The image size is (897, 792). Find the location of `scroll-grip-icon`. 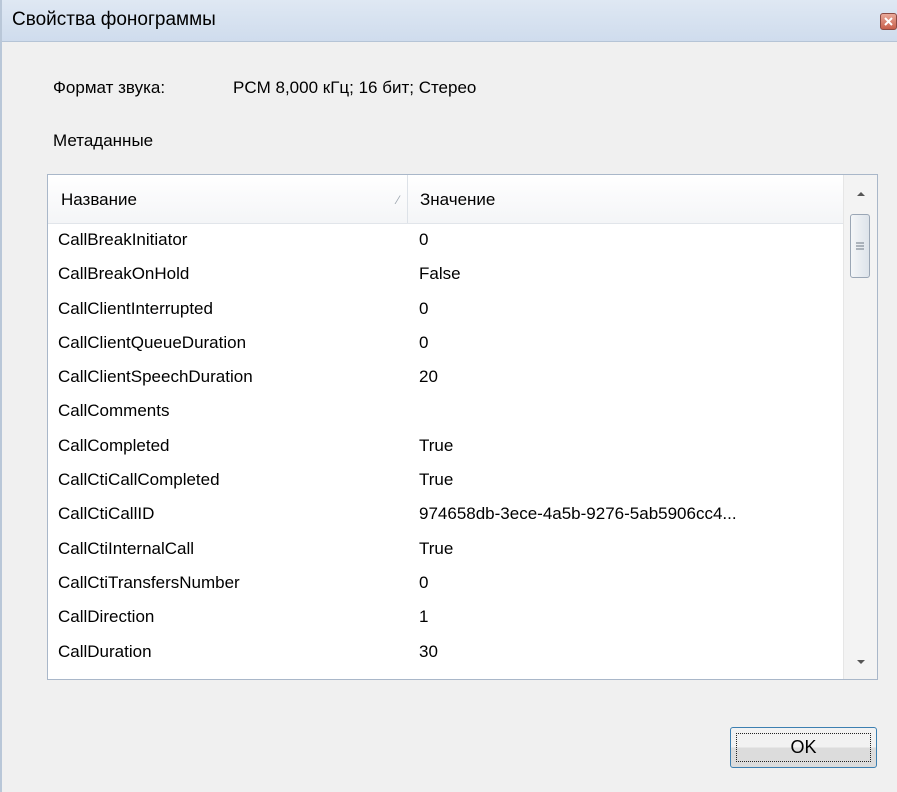

scroll-grip-icon is located at coordinates (860, 246).